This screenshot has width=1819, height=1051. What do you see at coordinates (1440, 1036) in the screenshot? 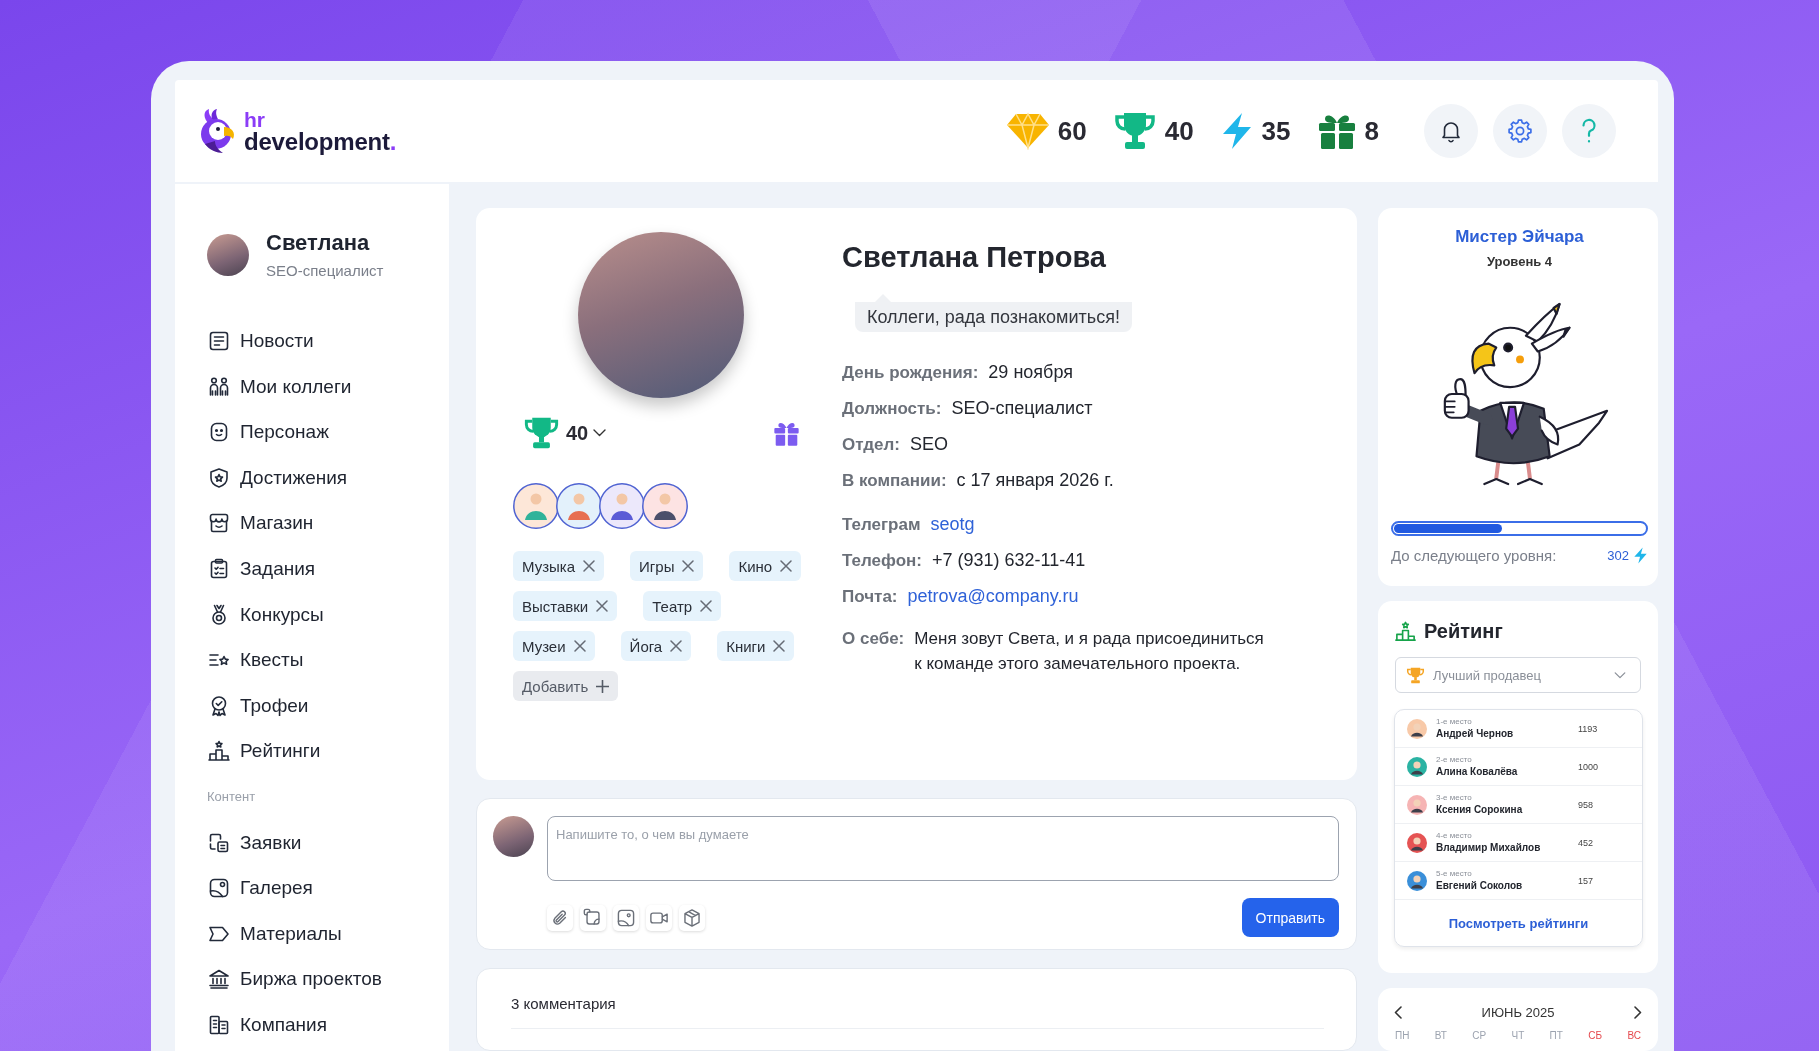
I see `weekday-label: ВТ` at bounding box center [1440, 1036].